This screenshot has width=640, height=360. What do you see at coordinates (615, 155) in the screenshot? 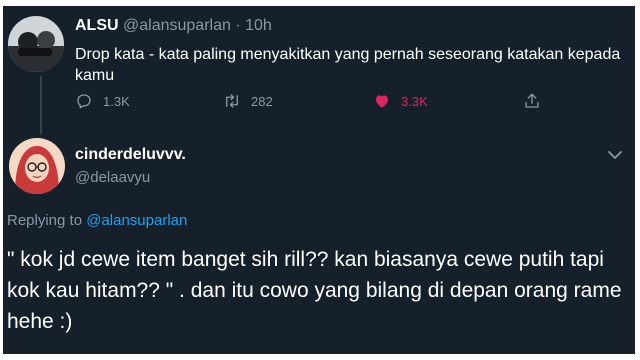
I see `chevron-down-icon` at bounding box center [615, 155].